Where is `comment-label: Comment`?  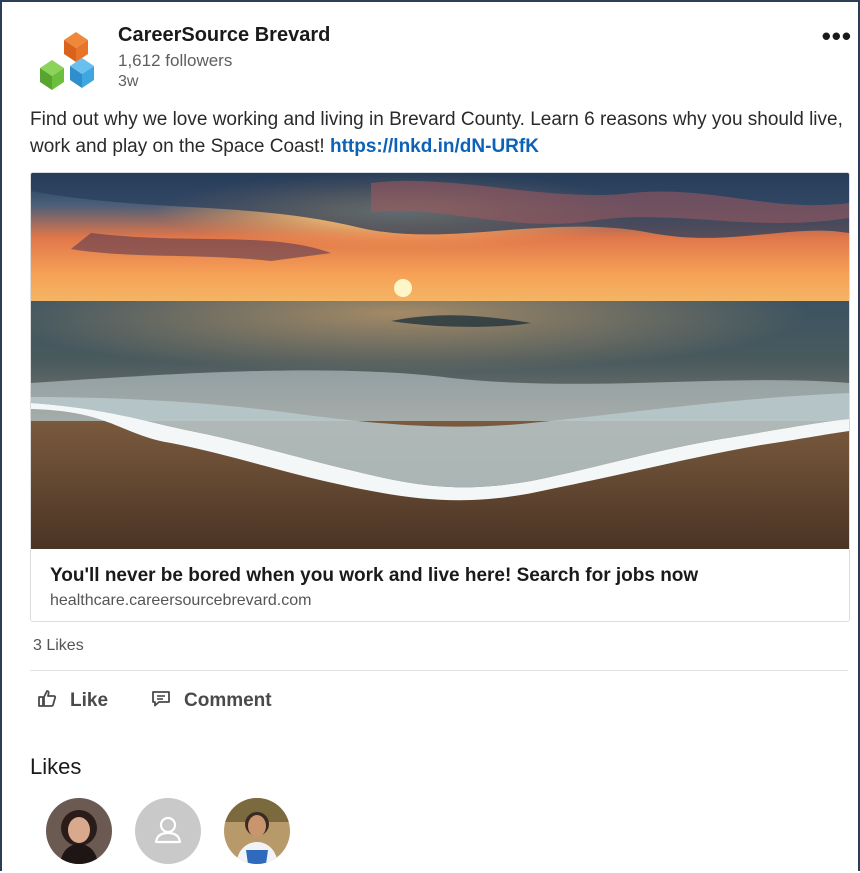 comment-label: Comment is located at coordinates (228, 700).